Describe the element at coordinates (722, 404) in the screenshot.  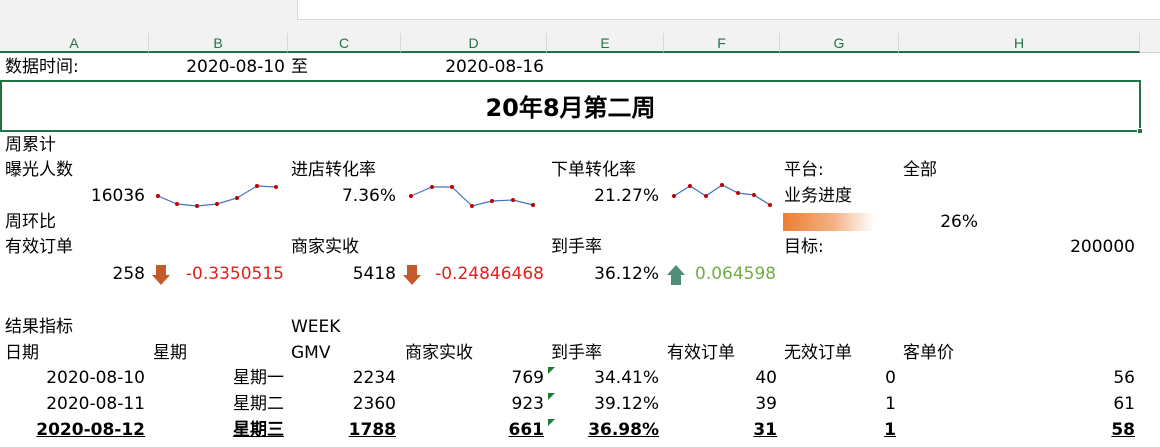
I see `row-valid-orders: 39` at that location.